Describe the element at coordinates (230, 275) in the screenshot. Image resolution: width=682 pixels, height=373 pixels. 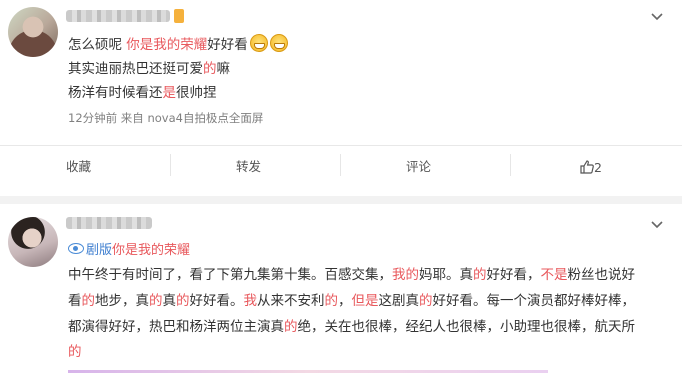
I see `text: 中午终于有时间了，看了下第九集第十集。百感交集，` at that location.